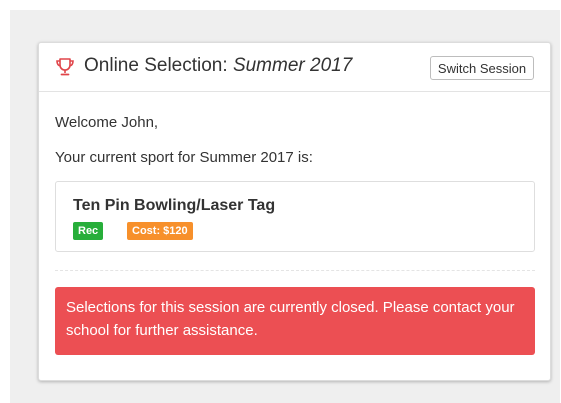 The image size is (561, 403). I want to click on trophy-icon, so click(65, 67).